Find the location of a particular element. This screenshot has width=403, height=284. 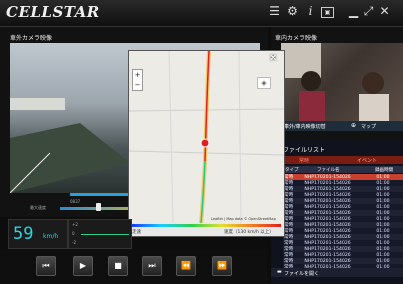

cabin-camera-label: 車内カメラ映像 is located at coordinates (296, 38).